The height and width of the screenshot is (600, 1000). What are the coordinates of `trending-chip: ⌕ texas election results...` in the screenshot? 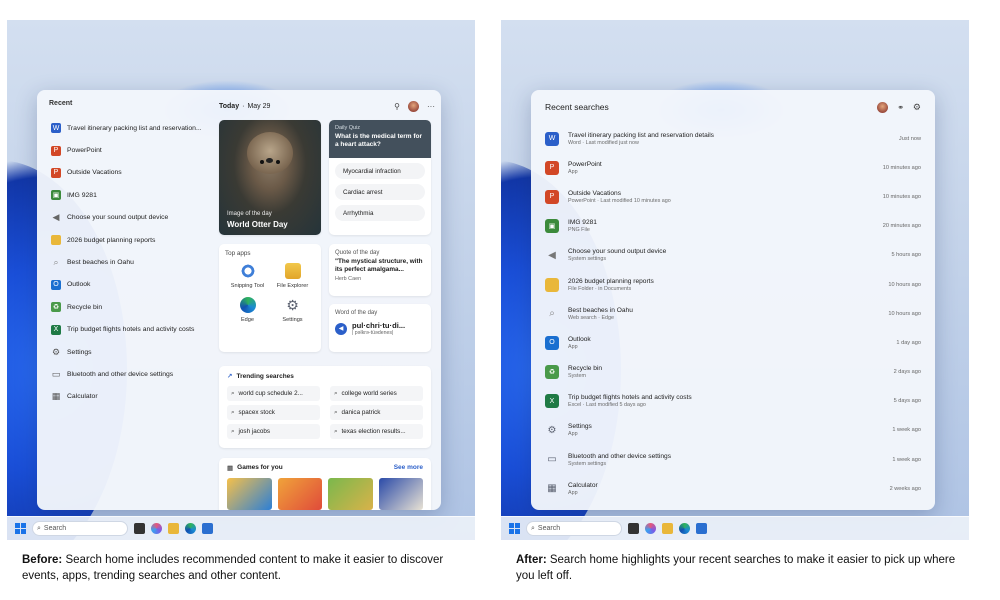 It's located at (376, 431).